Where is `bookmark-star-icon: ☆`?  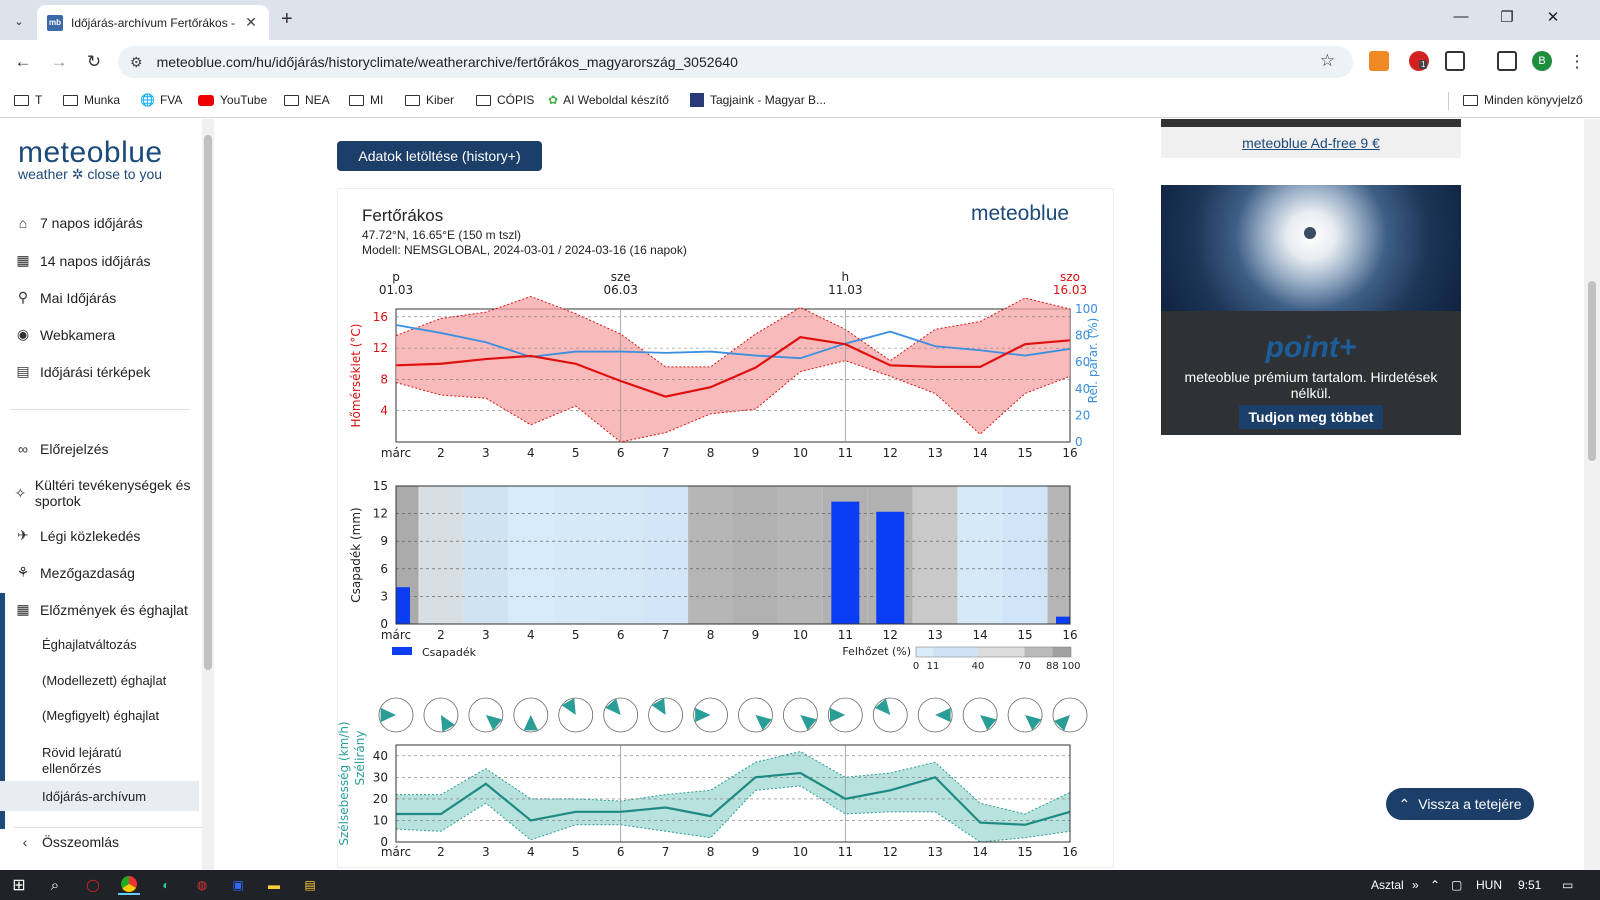
bookmark-star-icon: ☆ is located at coordinates (1327, 61).